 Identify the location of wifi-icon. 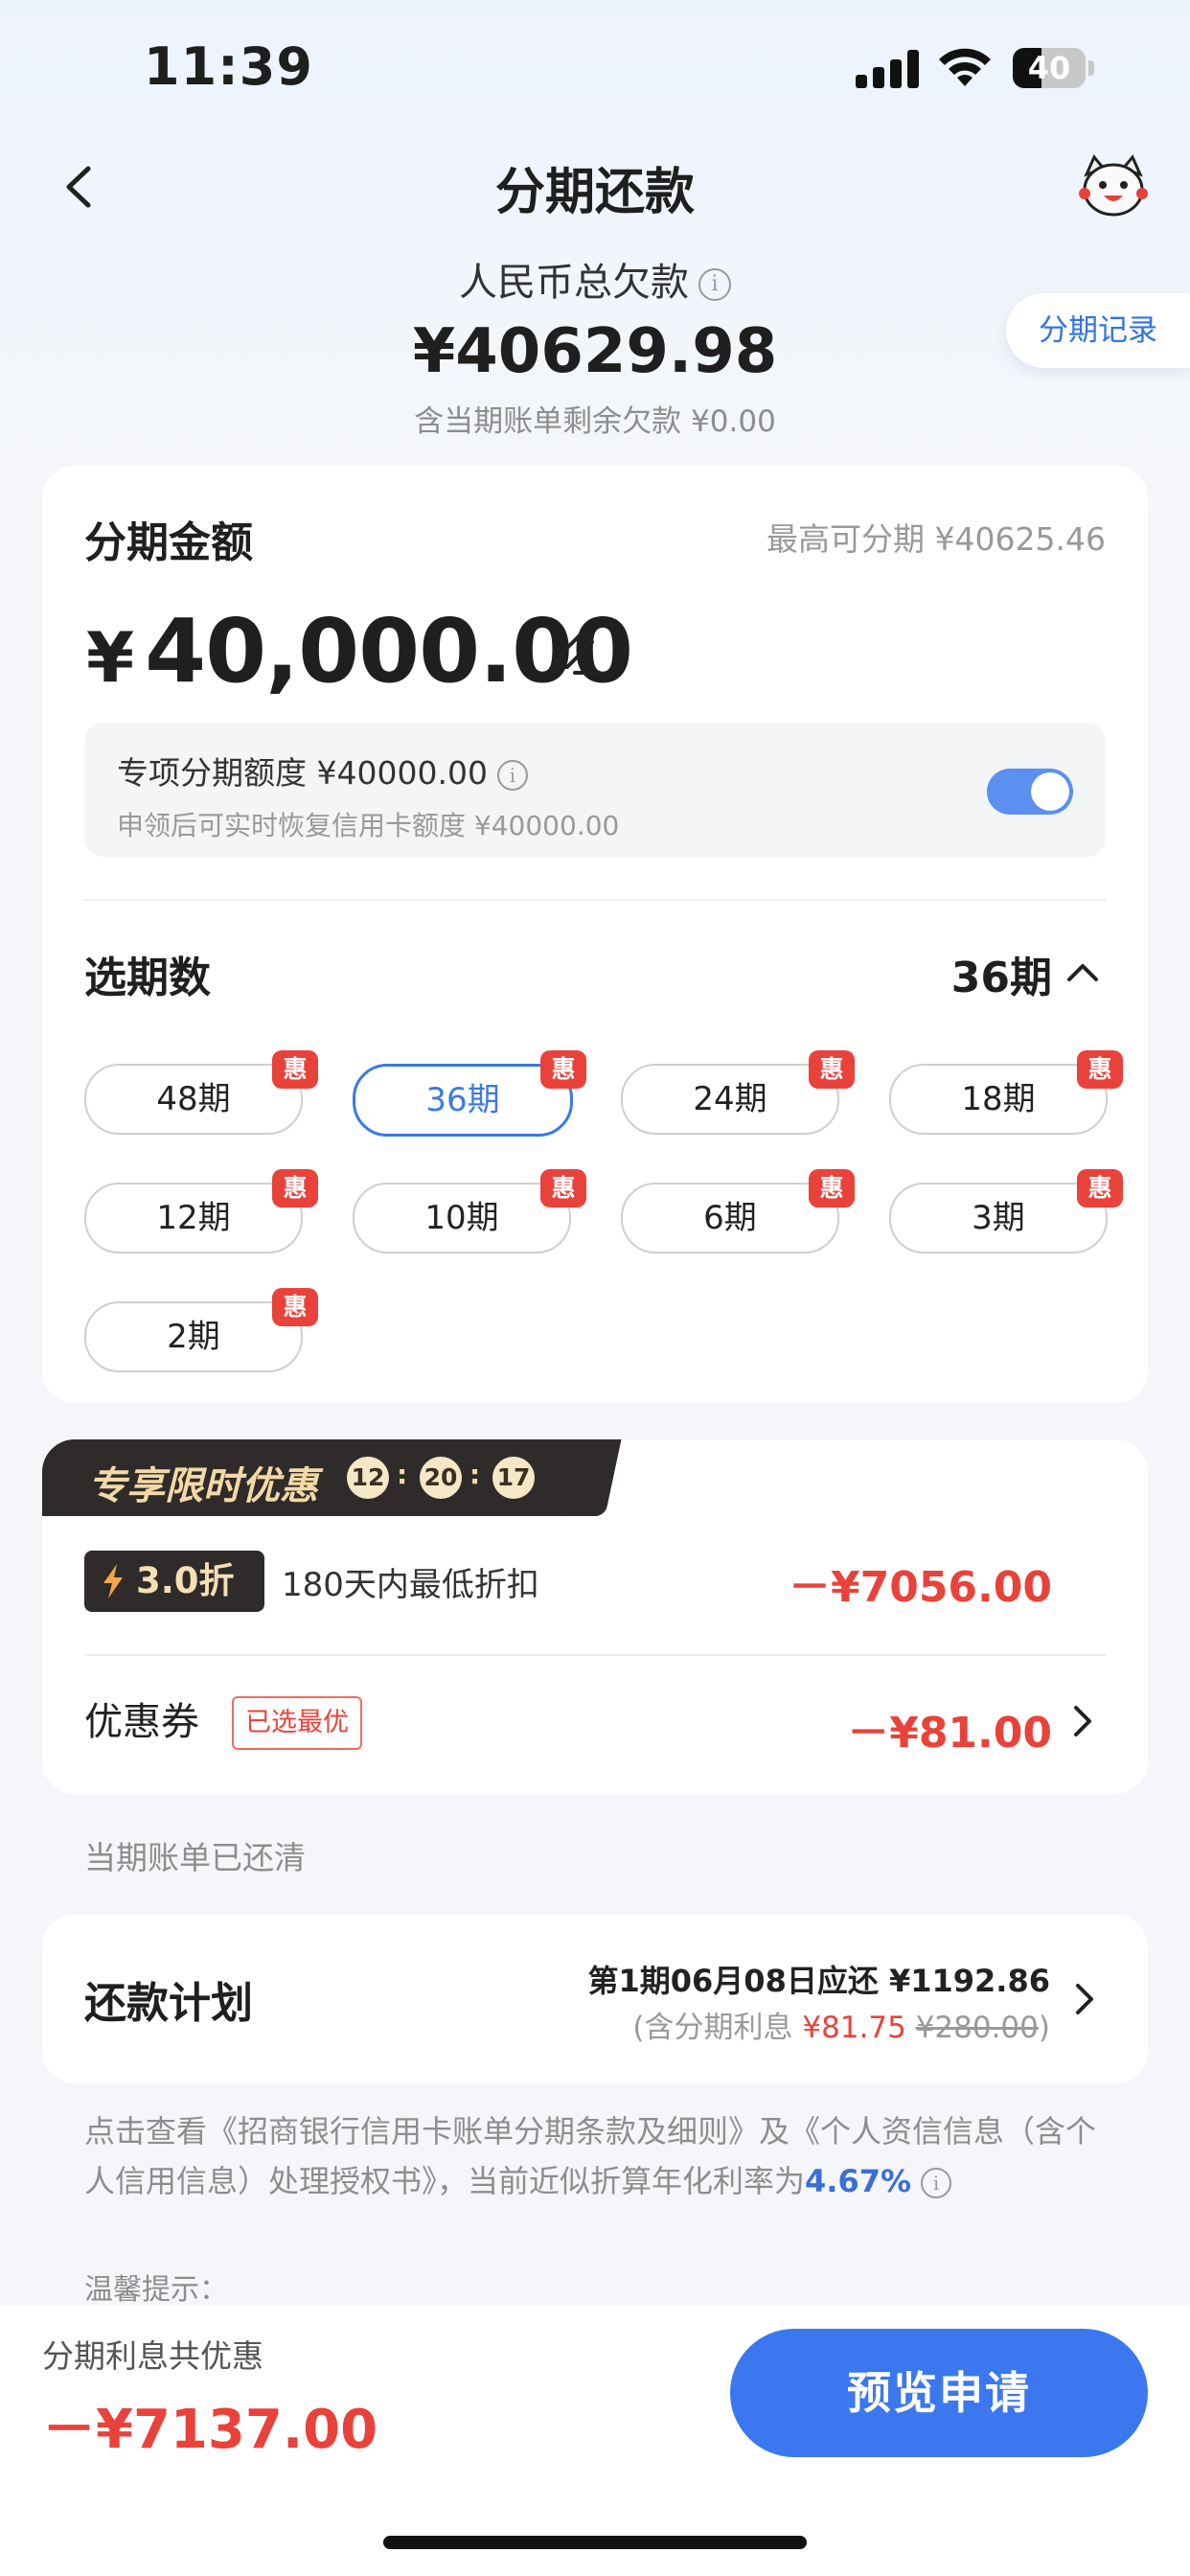
(965, 67).